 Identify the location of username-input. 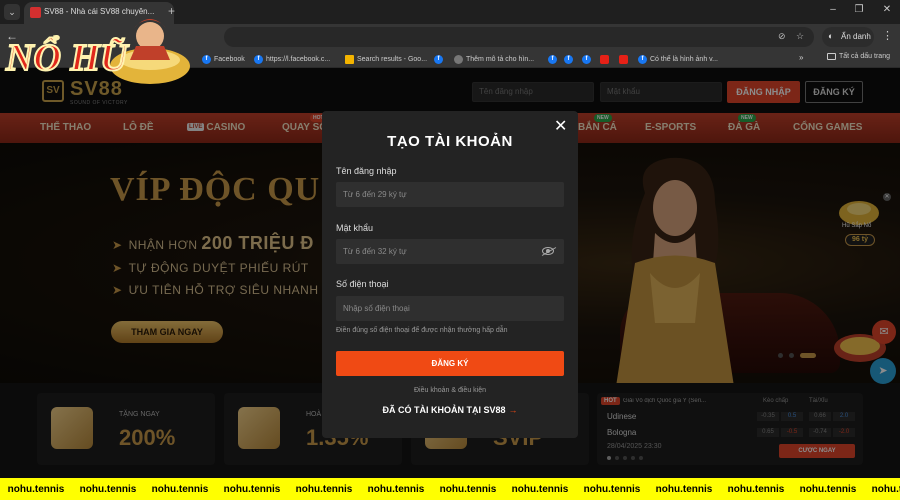
(450, 194).